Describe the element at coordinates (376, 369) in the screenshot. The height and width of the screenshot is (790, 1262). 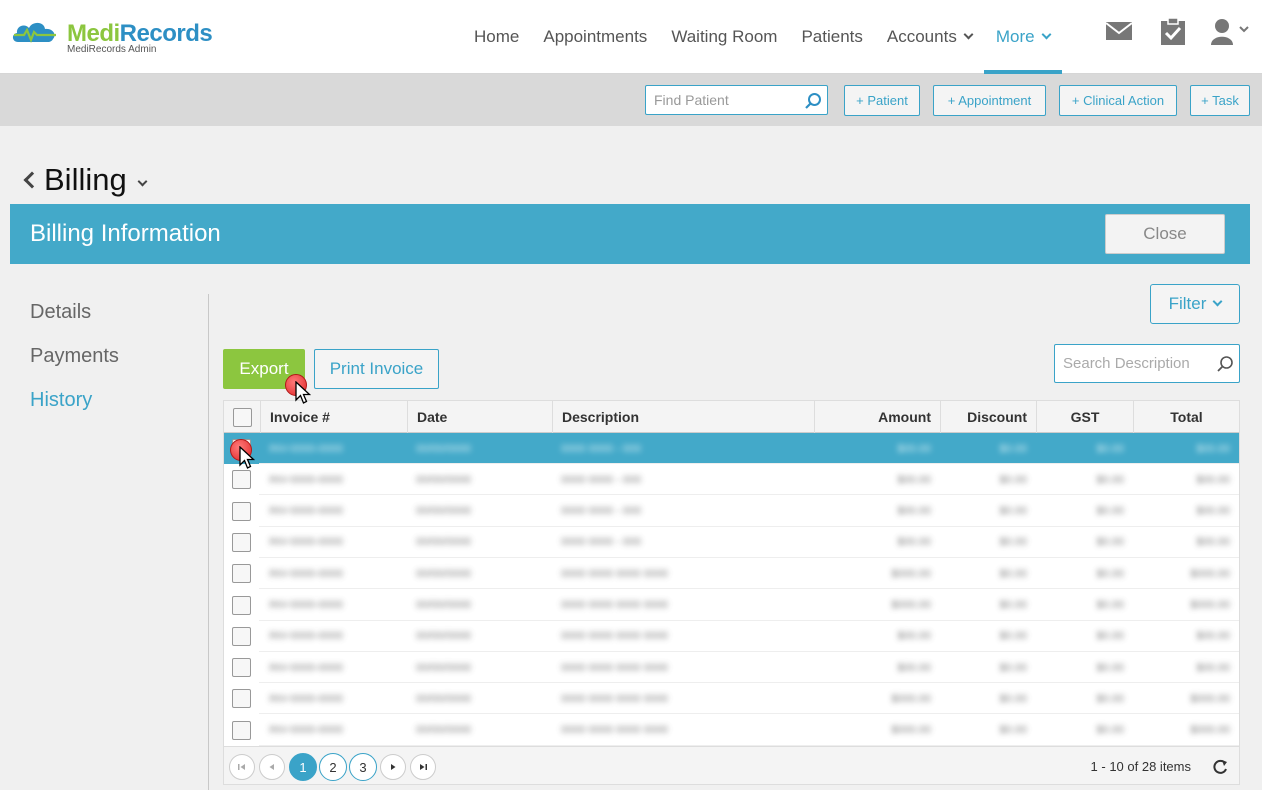
I see `print-invoice-button: Print Invoice` at that location.